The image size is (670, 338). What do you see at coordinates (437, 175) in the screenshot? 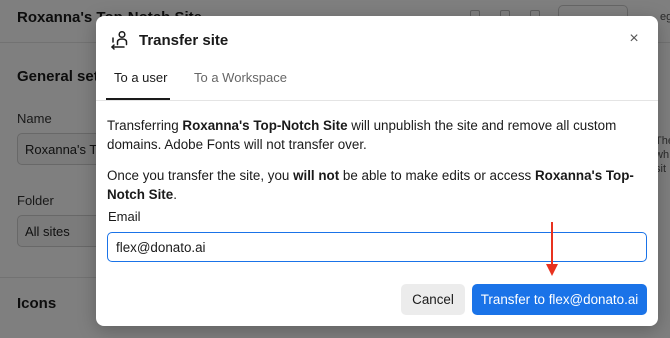
I see `consequence-text-mid: be able to make edits or access` at bounding box center [437, 175].